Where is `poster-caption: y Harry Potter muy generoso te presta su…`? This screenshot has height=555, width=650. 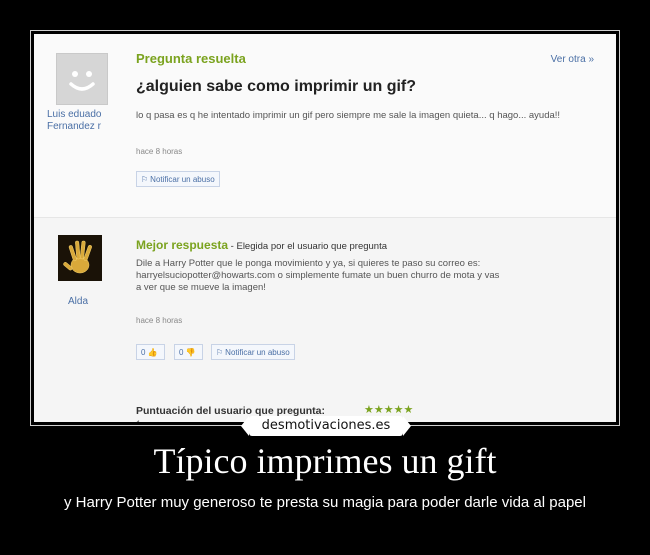
poster-caption: y Harry Potter muy generoso te presta su… is located at coordinates (325, 502).